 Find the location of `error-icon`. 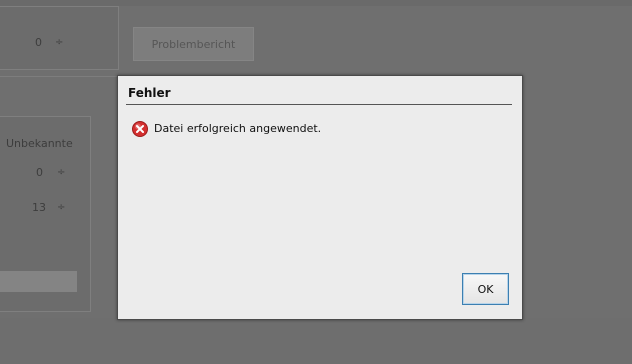

error-icon is located at coordinates (140, 129).